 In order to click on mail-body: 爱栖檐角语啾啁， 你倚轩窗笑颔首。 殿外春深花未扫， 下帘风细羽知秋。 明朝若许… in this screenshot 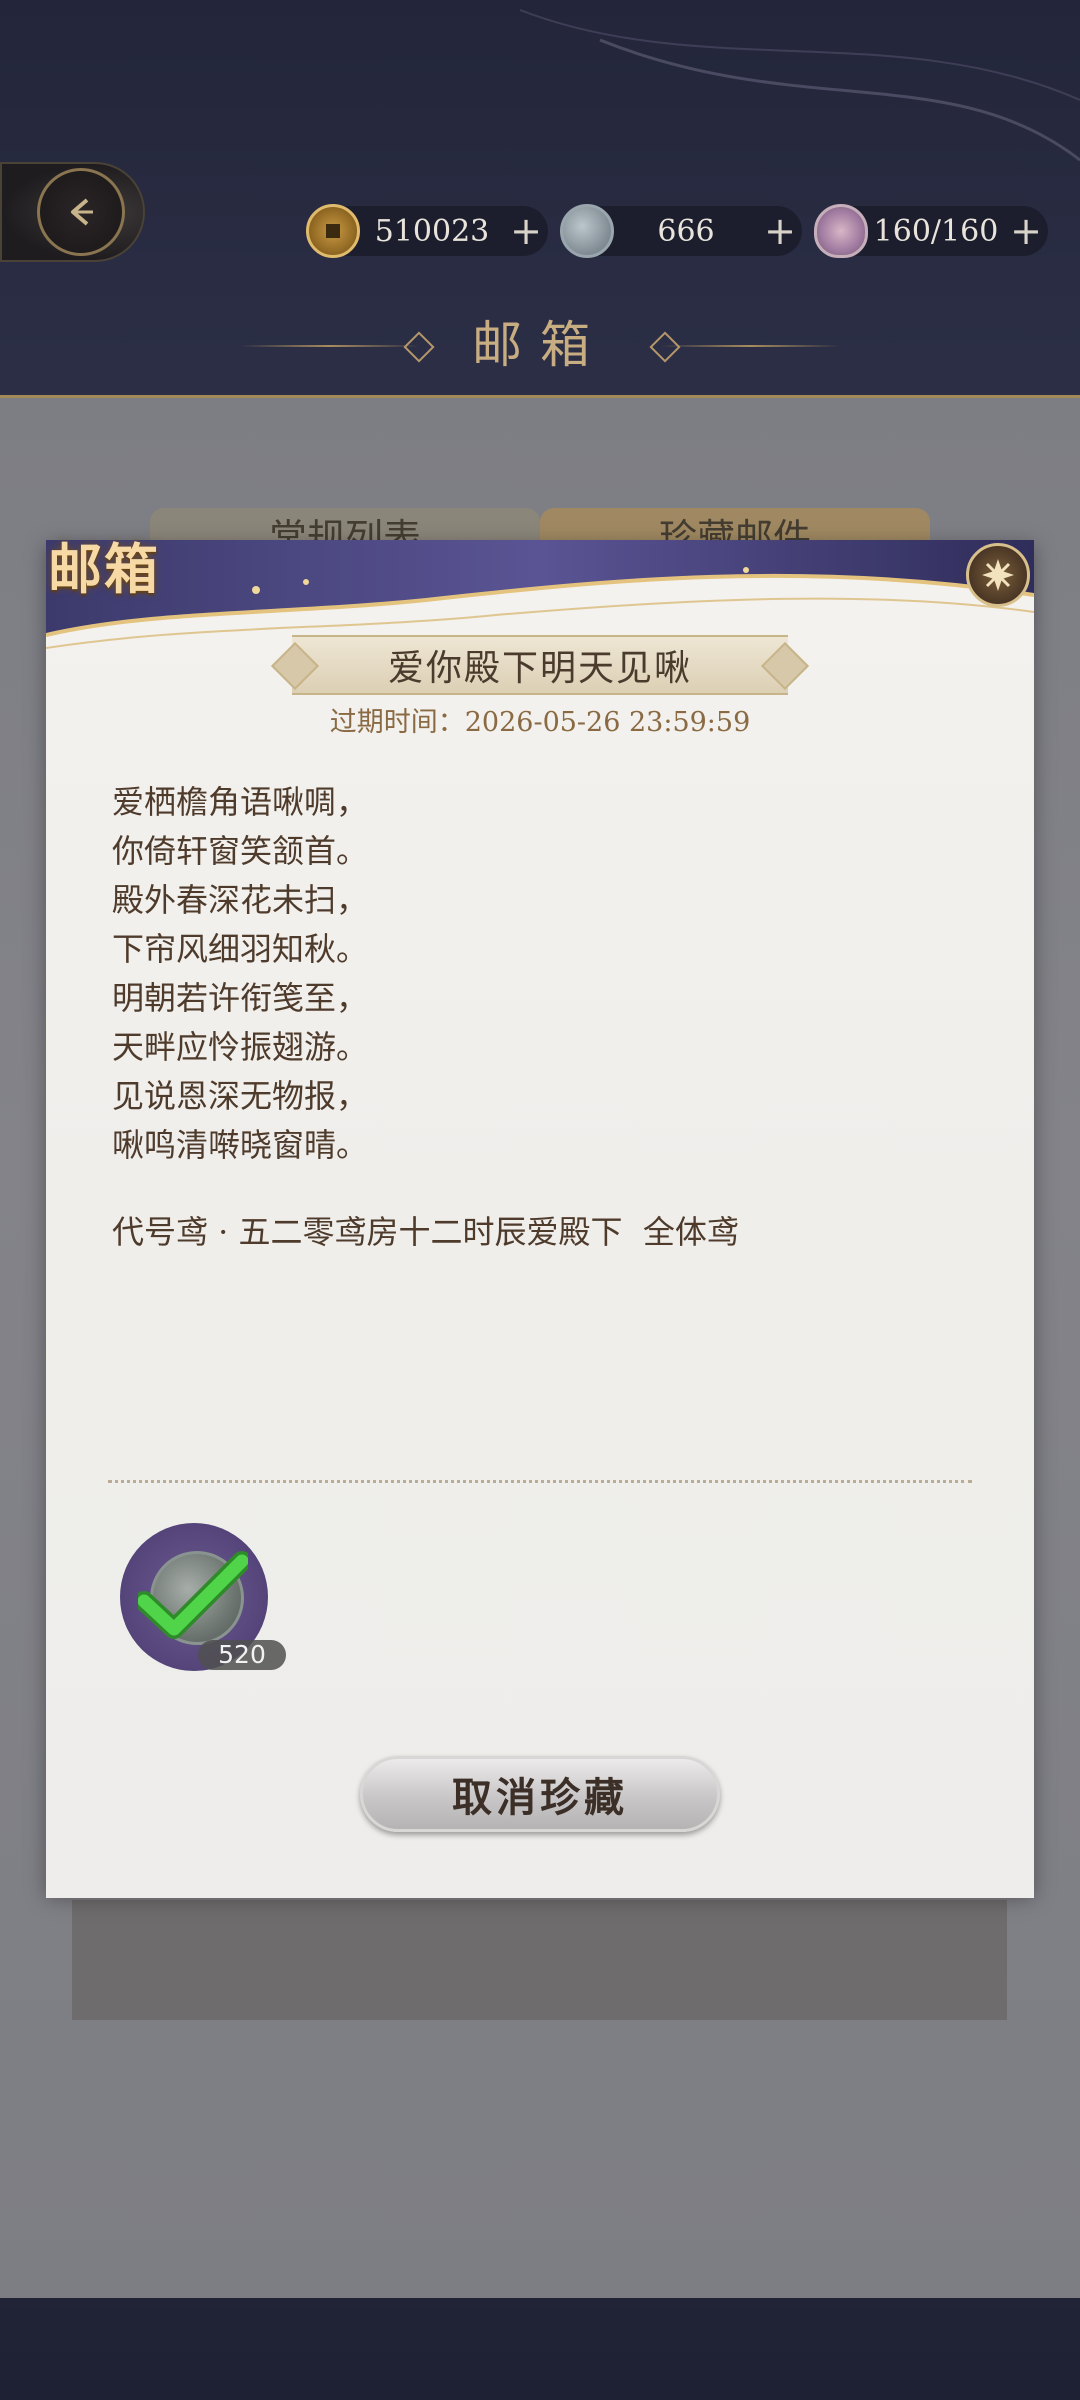, I will do `click(542, 974)`.